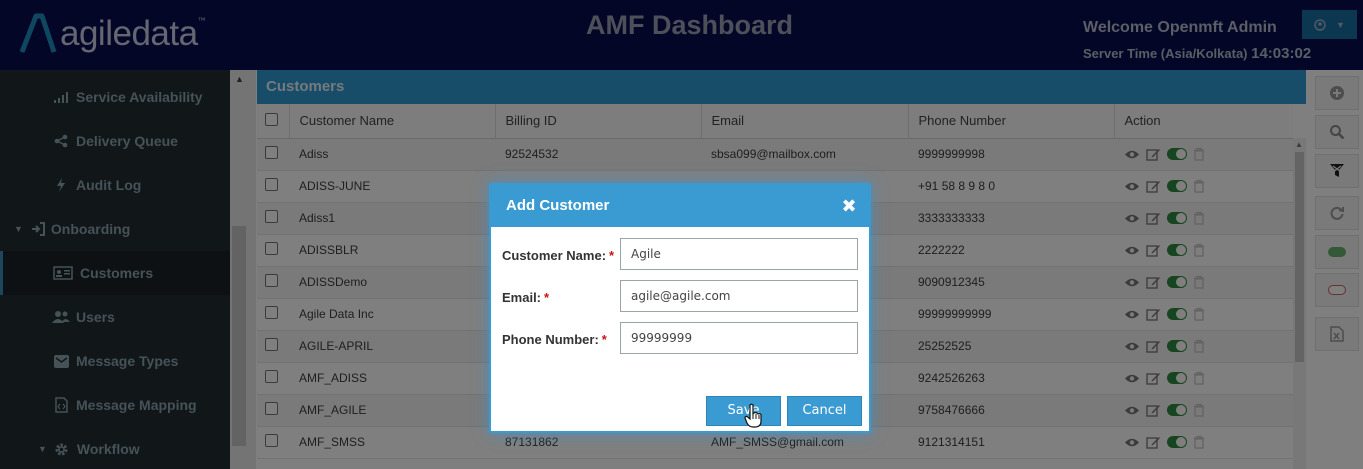 The image size is (1363, 469). Describe the element at coordinates (550, 339) in the screenshot. I see `field-label-text: Phone Number:` at that location.